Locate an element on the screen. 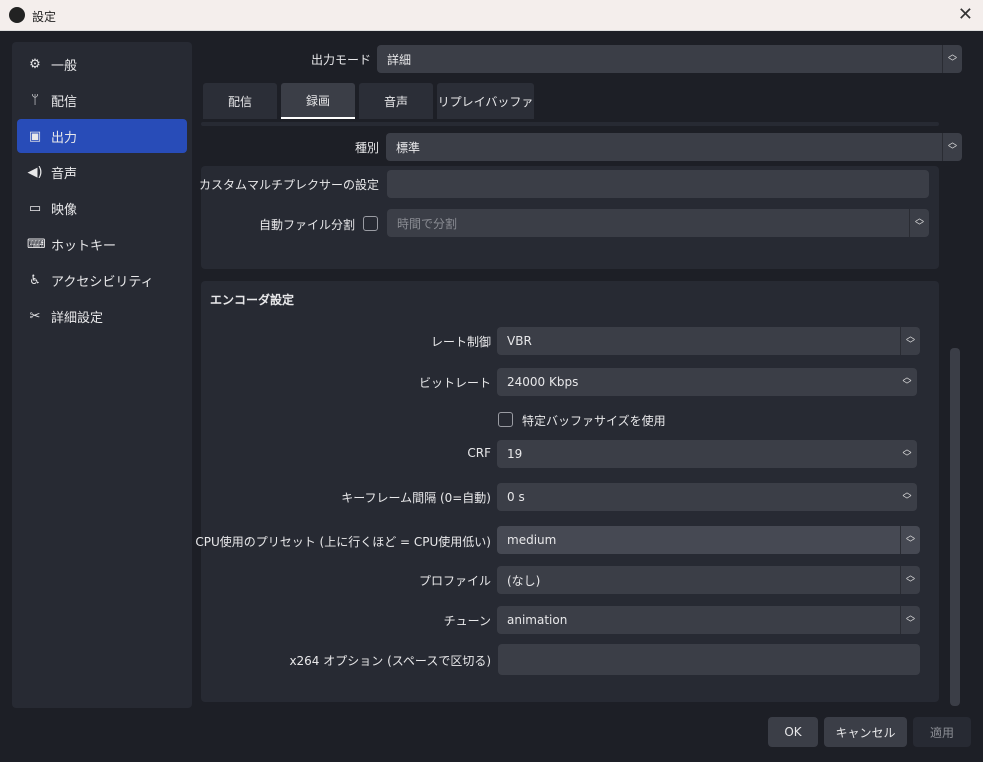 Image resolution: width=983 pixels, height=762 pixels. sidebar-item-label: 出力 is located at coordinates (64, 138).